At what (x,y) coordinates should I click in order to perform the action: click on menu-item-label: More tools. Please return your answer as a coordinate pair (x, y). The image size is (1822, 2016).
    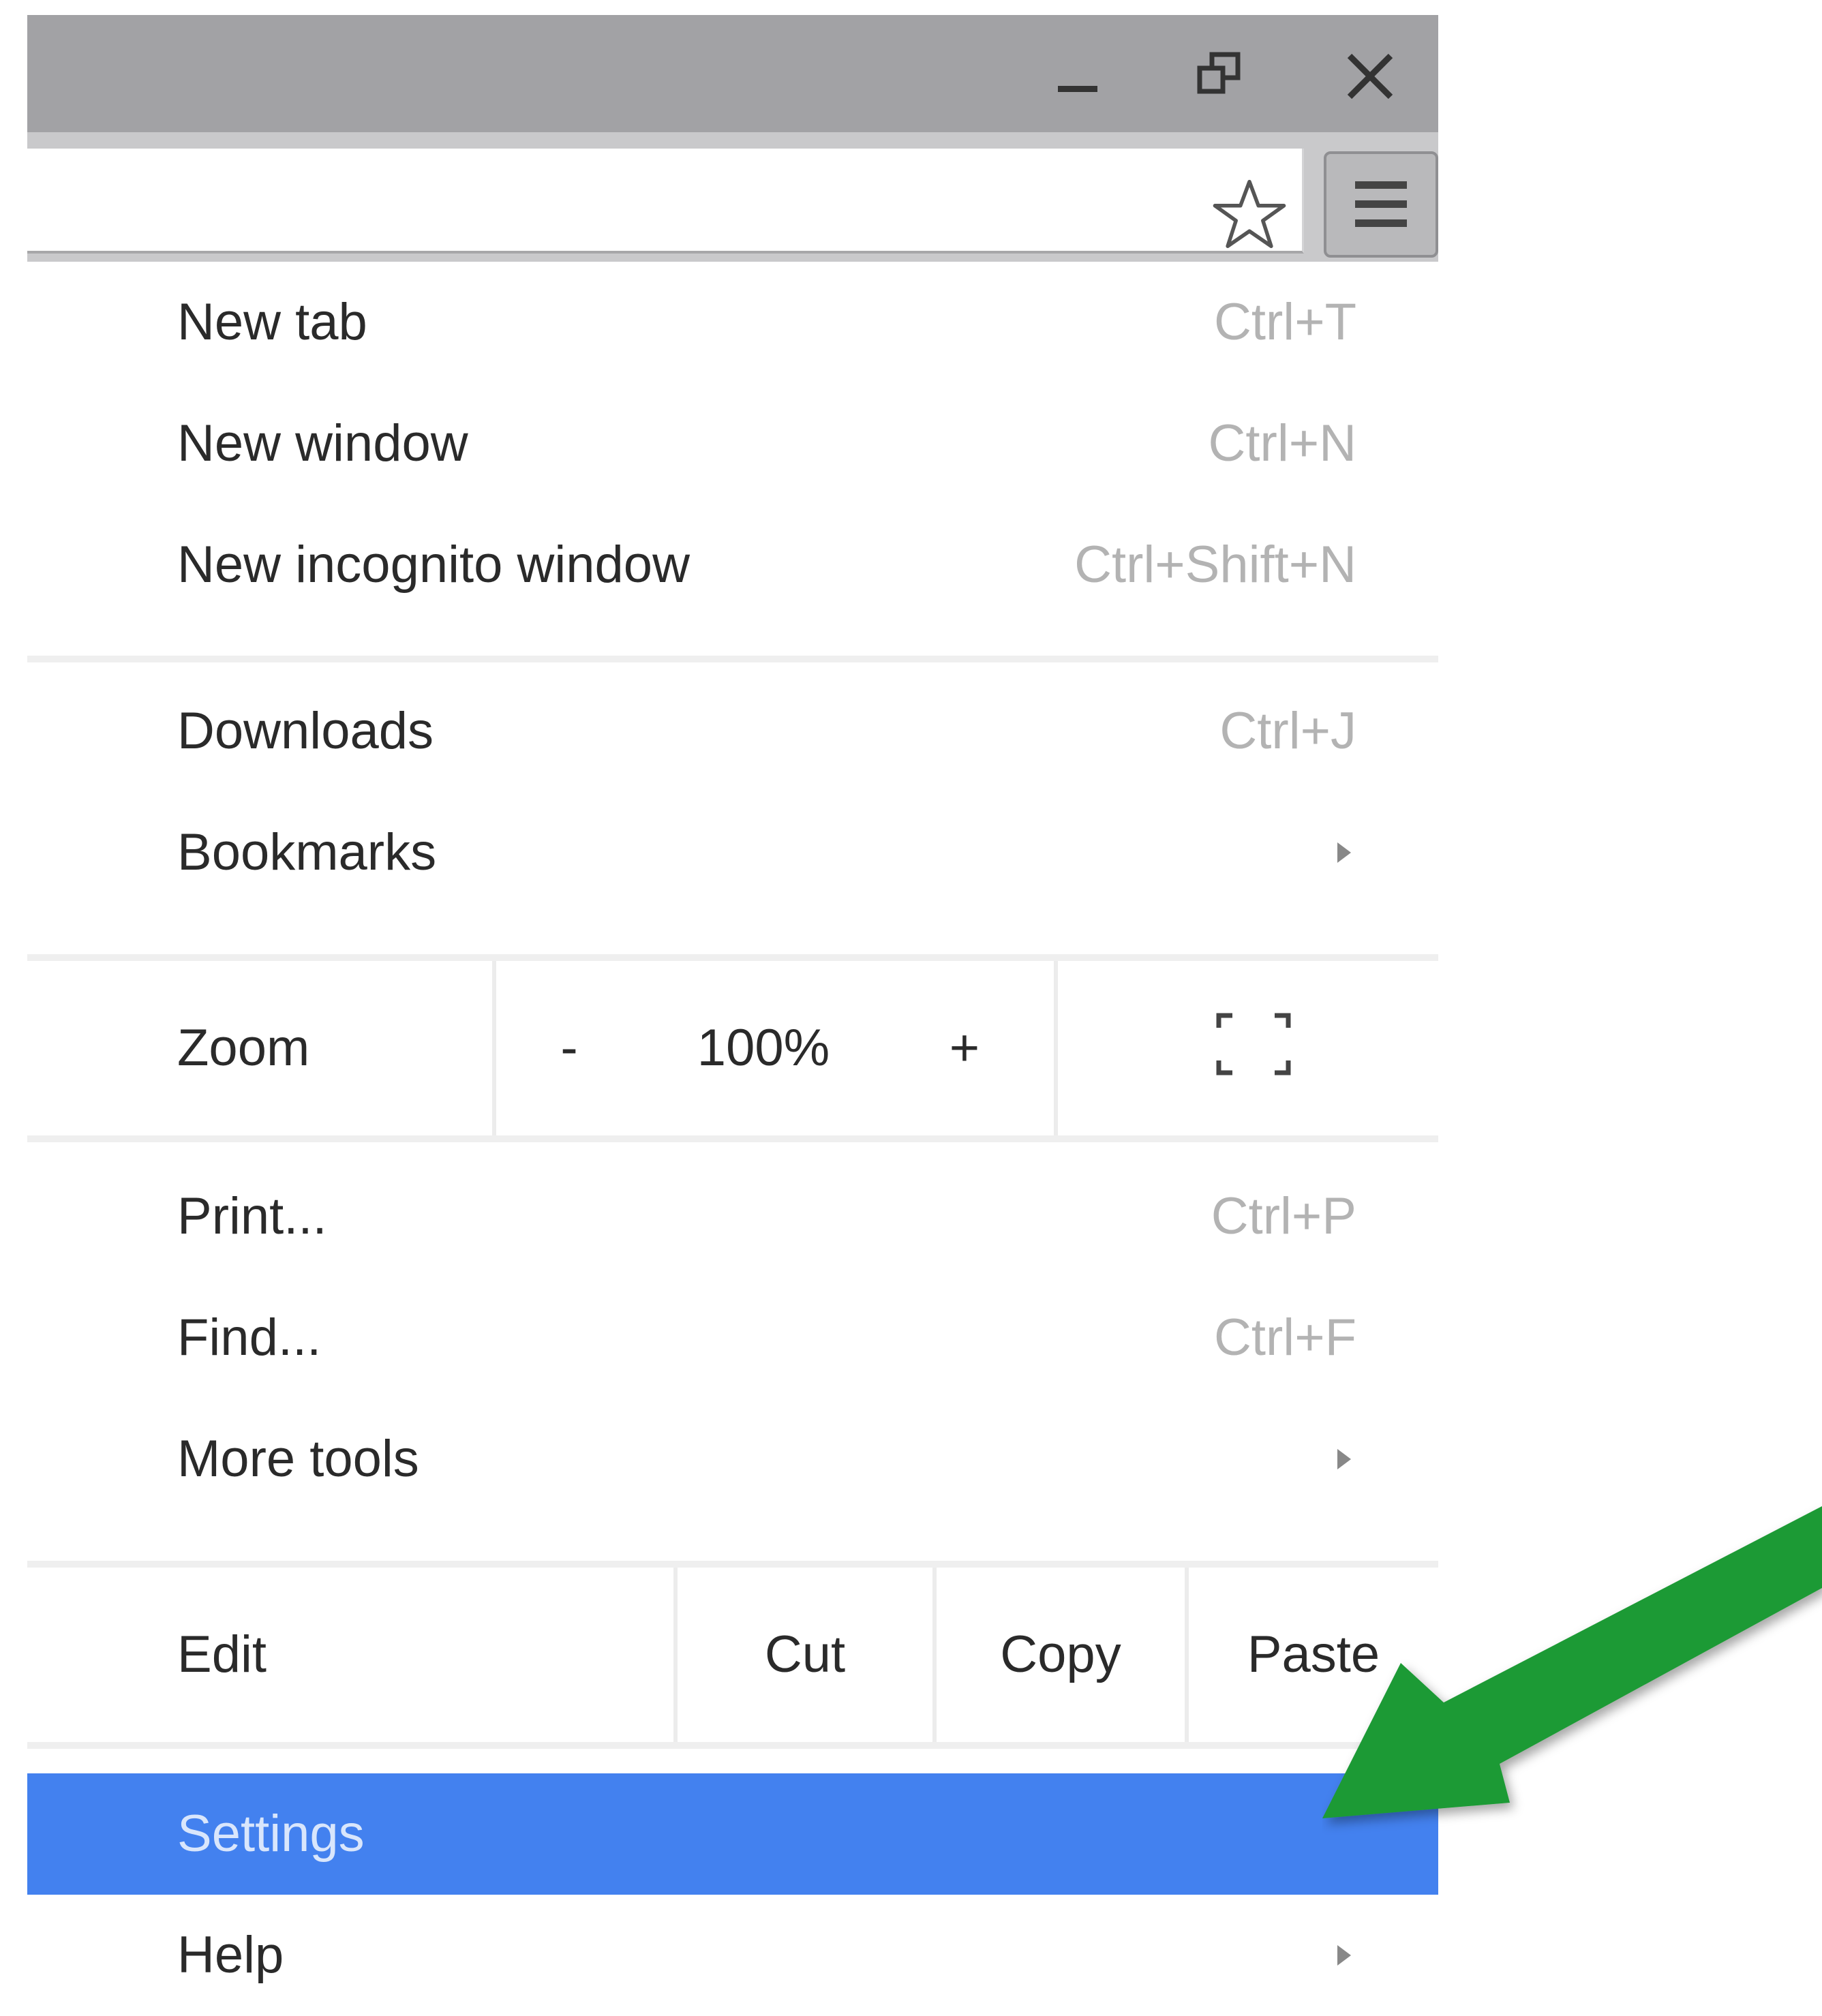
    Looking at the image, I should click on (298, 1459).